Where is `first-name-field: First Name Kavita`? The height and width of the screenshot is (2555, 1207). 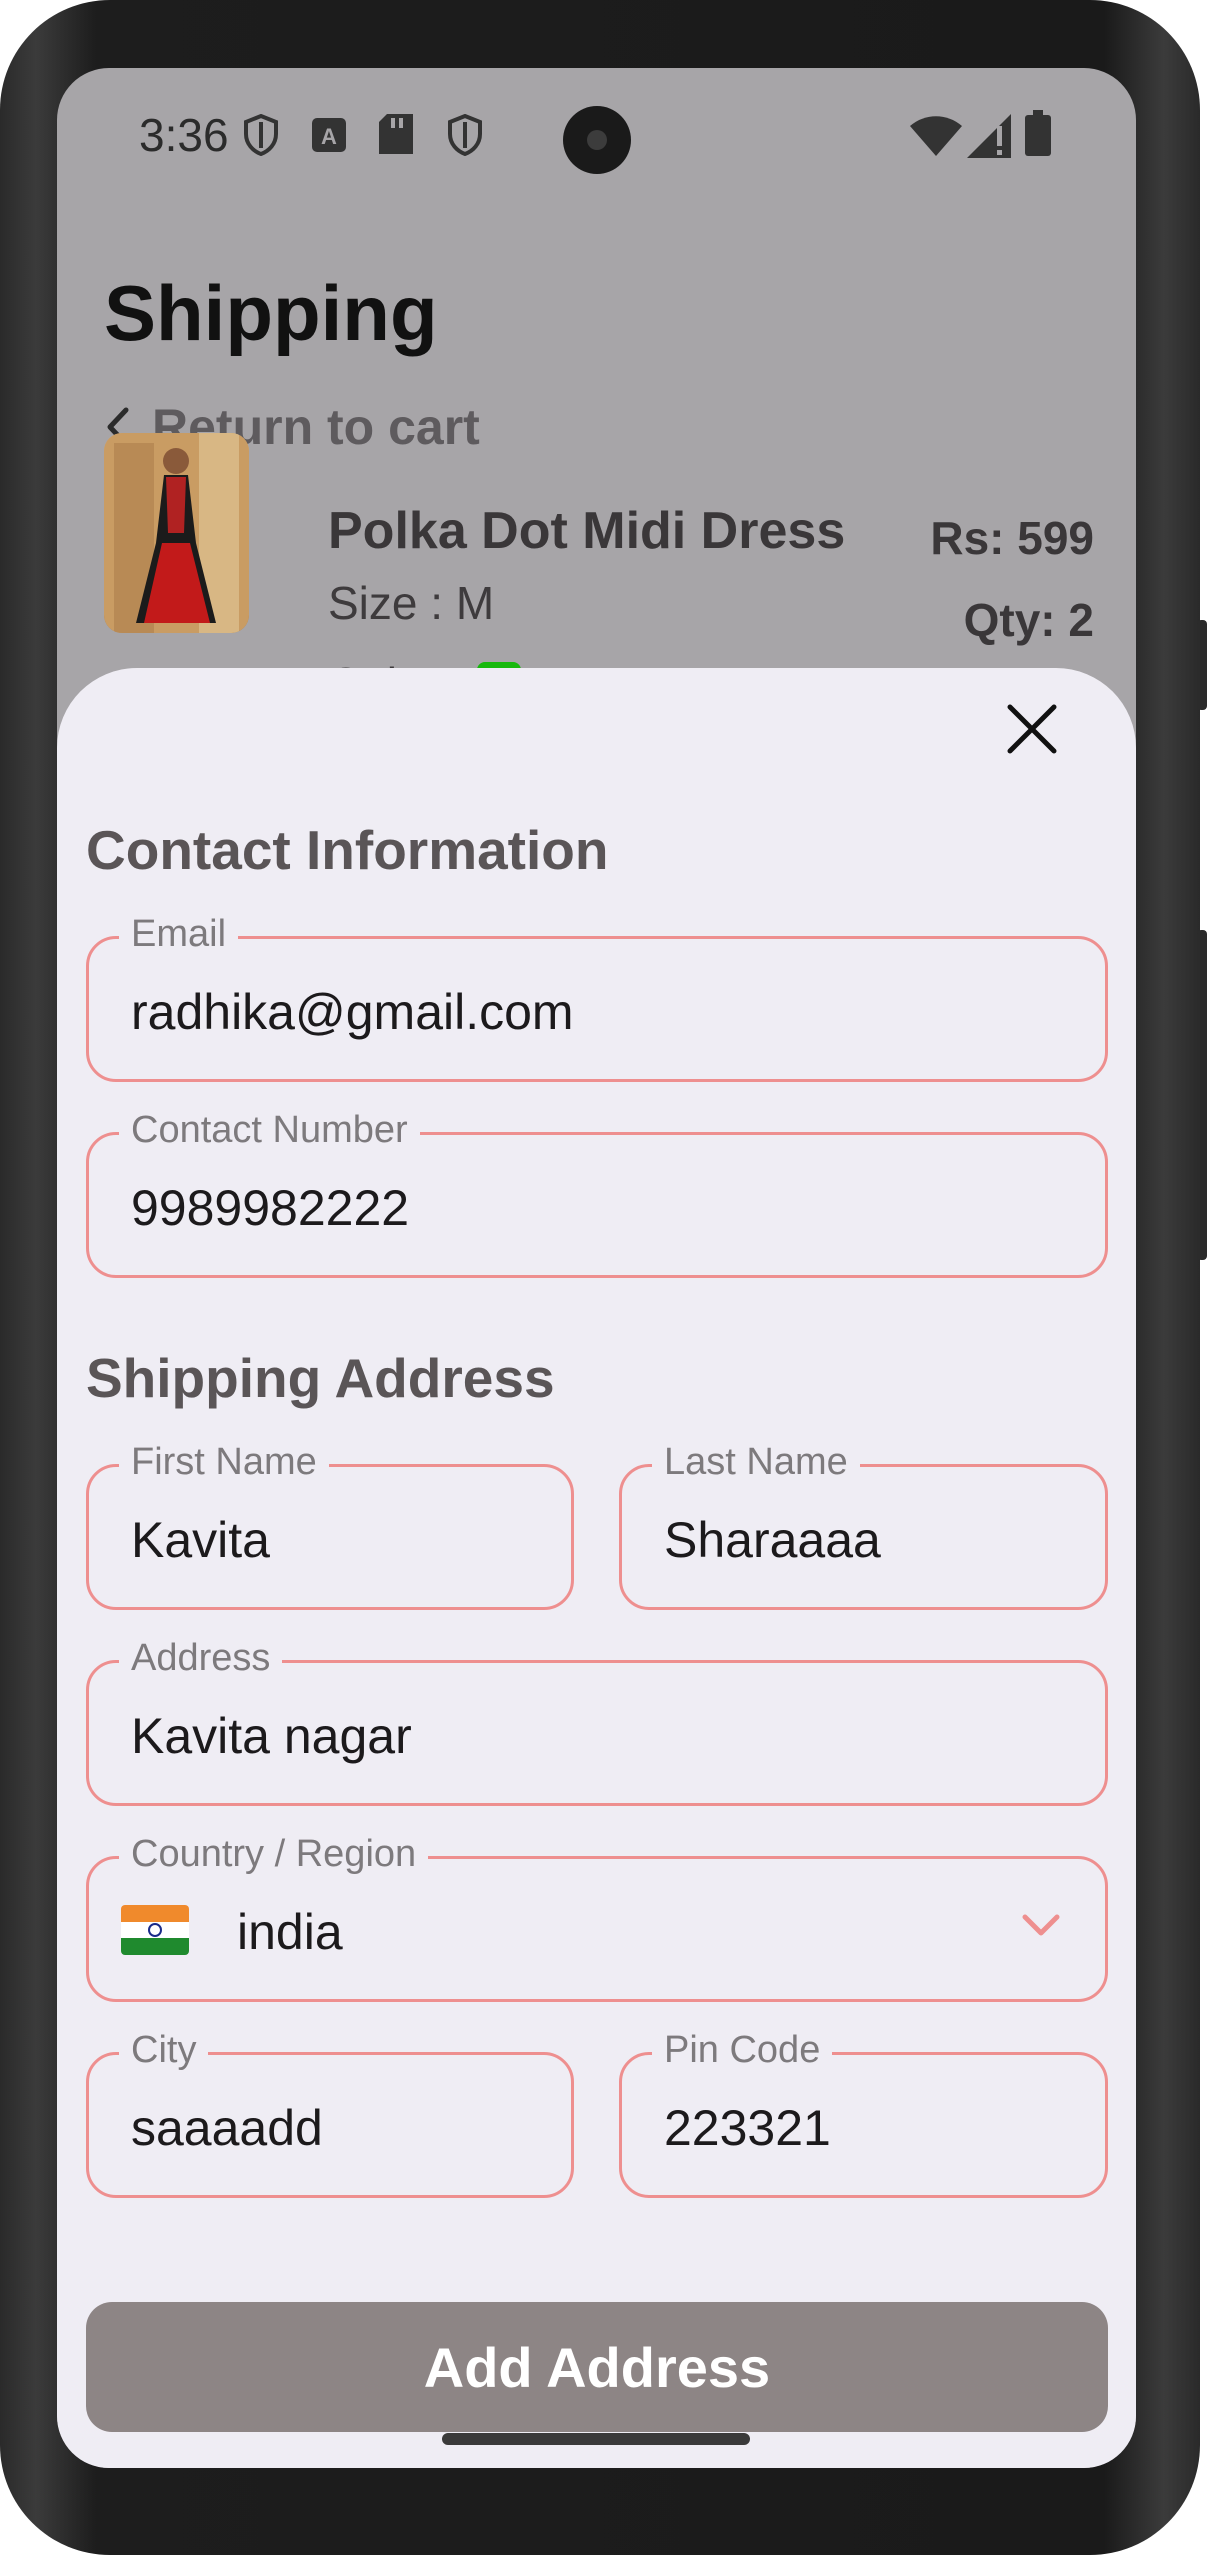
first-name-field: First Name Kavita is located at coordinates (330, 1525).